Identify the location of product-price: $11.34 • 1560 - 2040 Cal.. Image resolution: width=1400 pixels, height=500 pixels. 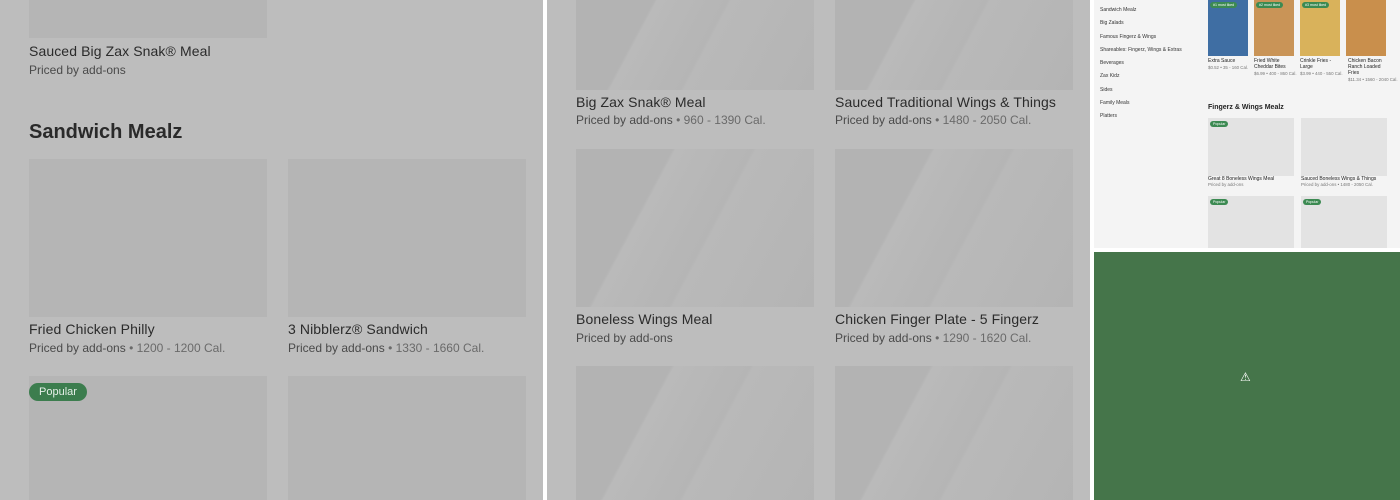
(1373, 79).